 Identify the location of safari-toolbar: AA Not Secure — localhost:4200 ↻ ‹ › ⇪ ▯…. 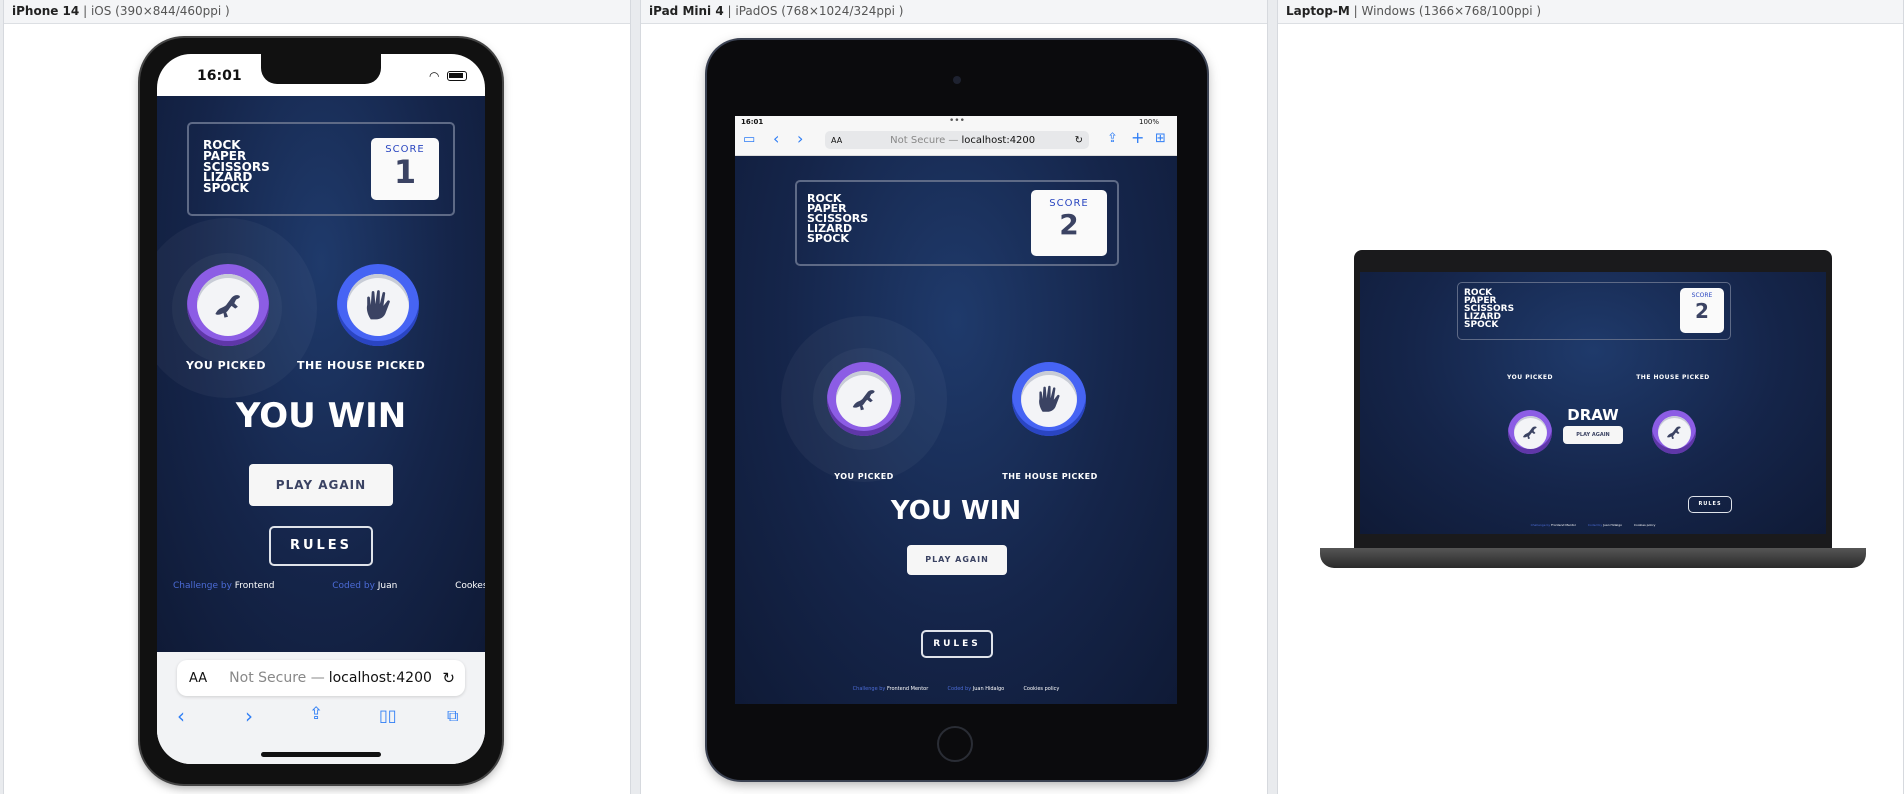
(321, 708).